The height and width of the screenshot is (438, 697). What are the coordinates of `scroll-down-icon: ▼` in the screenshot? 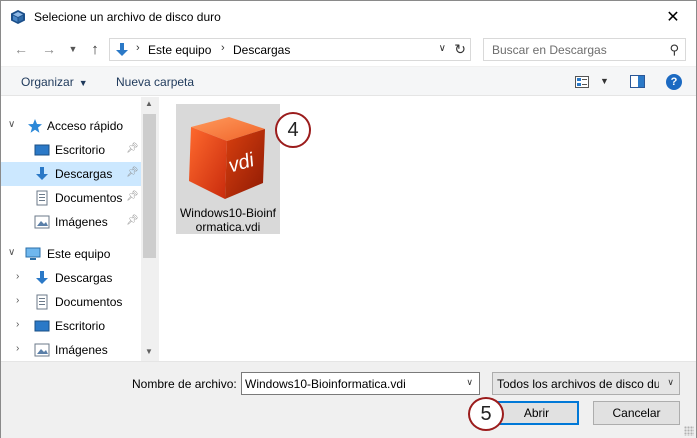 It's located at (149, 351).